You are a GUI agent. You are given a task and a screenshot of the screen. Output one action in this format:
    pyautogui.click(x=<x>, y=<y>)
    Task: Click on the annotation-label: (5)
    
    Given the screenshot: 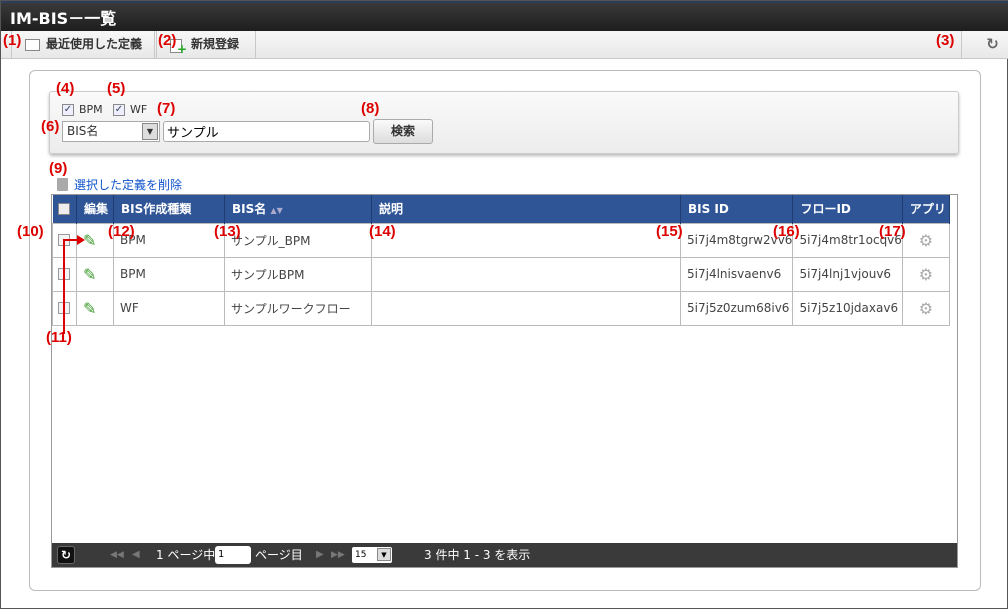 What is the action you would take?
    pyautogui.click(x=116, y=88)
    